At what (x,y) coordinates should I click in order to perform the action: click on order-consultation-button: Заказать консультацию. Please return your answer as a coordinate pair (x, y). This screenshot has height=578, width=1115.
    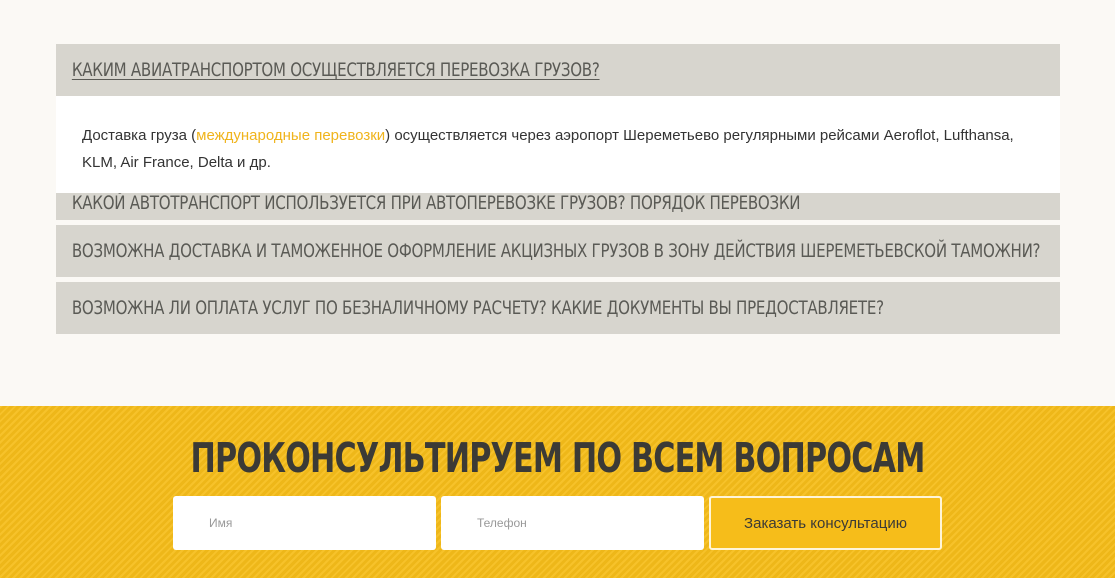
    Looking at the image, I should click on (825, 523).